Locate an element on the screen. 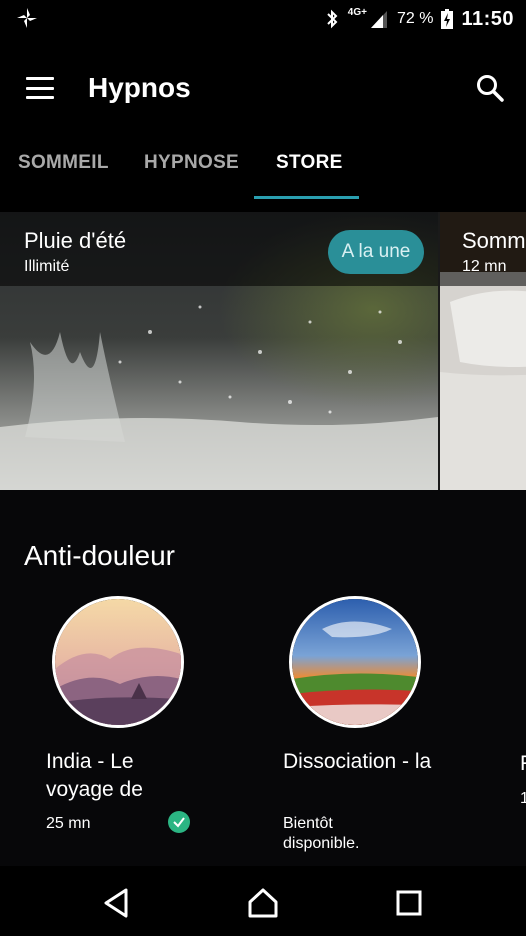  item-title: Dissociation - la is located at coordinates (357, 761).